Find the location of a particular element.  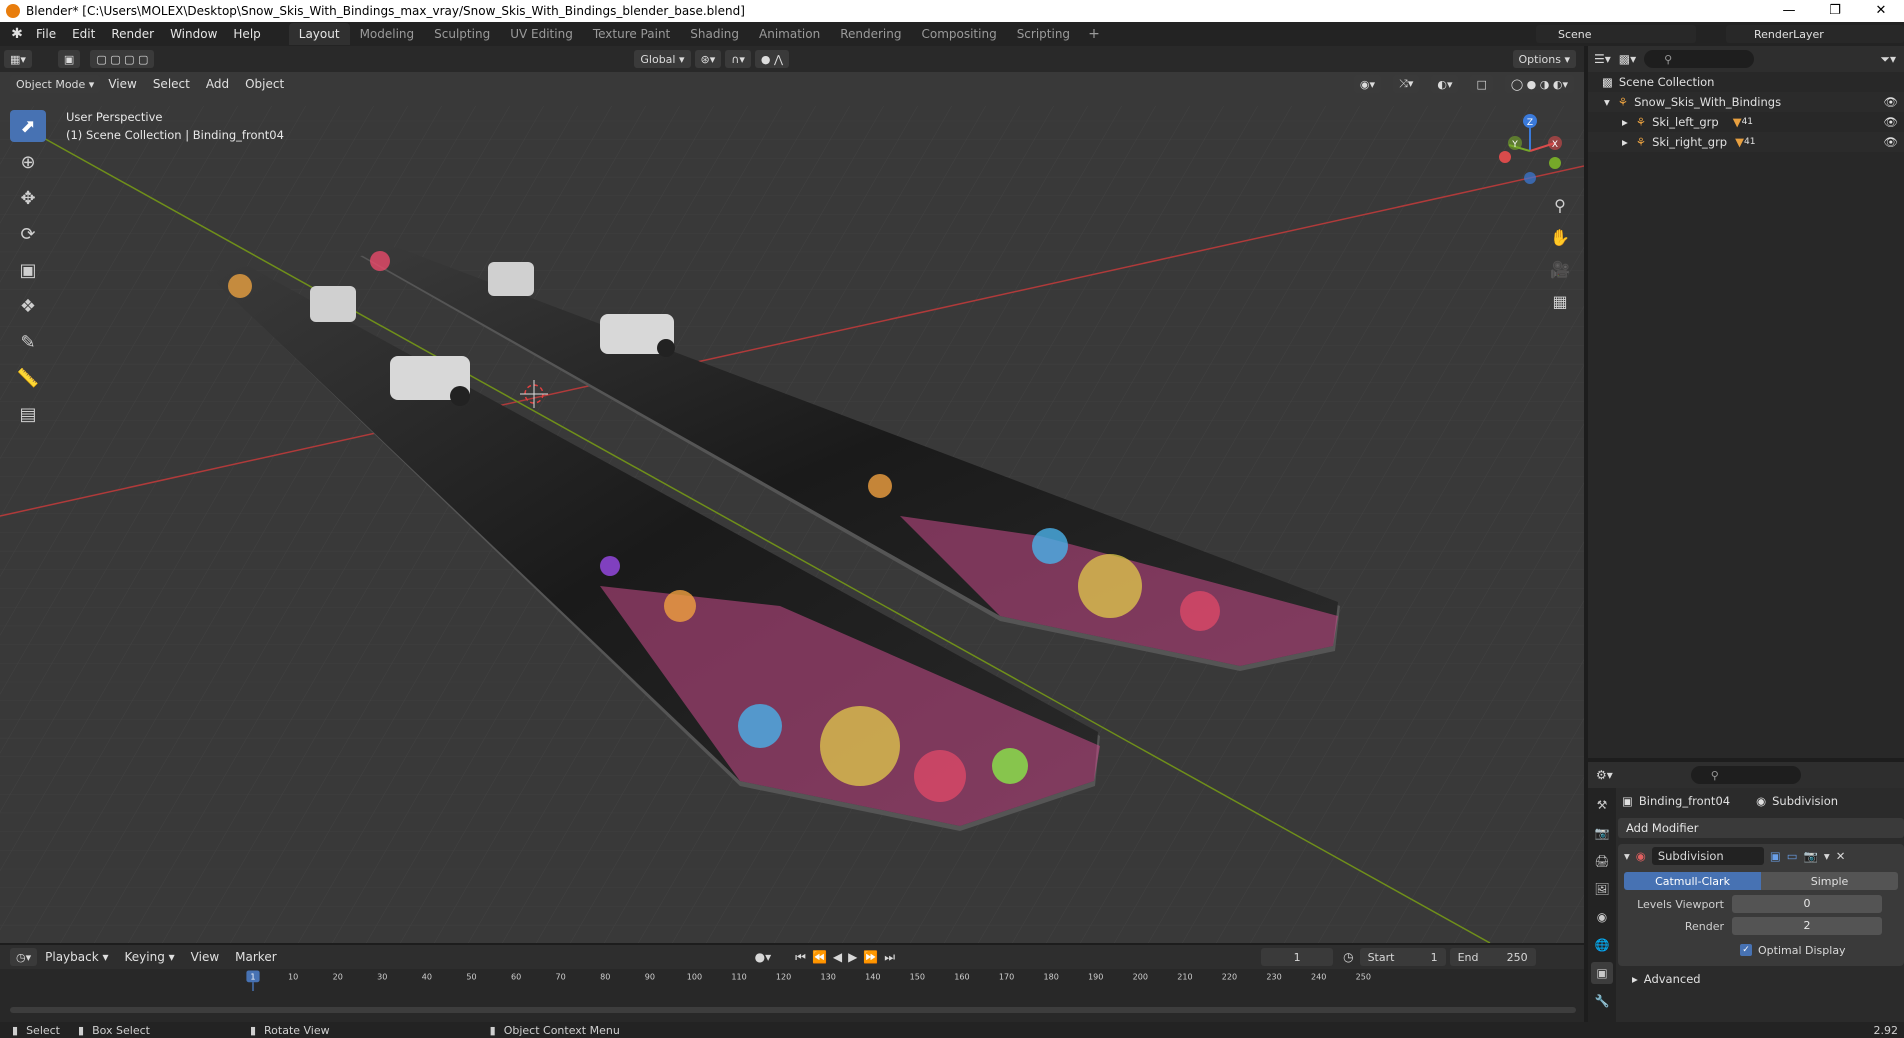

tab-animation: Animation is located at coordinates (789, 34).